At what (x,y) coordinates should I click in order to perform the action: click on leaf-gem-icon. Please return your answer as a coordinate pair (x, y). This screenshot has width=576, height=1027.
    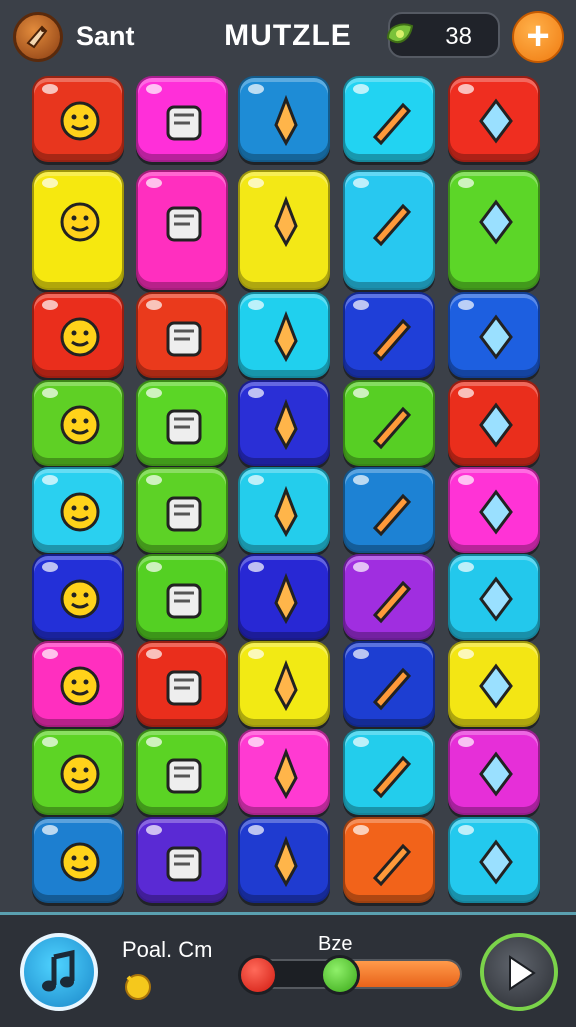
    Looking at the image, I should click on (400, 33).